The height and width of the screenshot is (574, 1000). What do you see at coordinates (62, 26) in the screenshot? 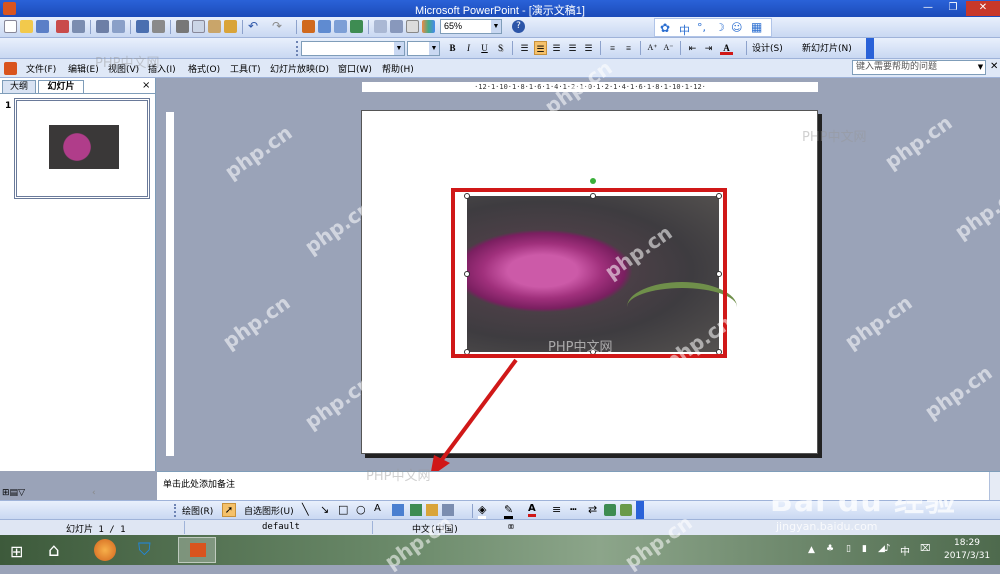
I see `permission-icon` at bounding box center [62, 26].